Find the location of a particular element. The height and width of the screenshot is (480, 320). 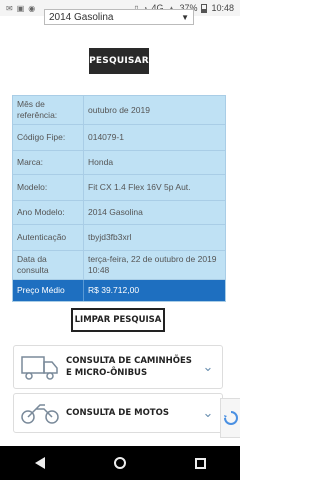

row-label: Modelo: is located at coordinates (48, 187).